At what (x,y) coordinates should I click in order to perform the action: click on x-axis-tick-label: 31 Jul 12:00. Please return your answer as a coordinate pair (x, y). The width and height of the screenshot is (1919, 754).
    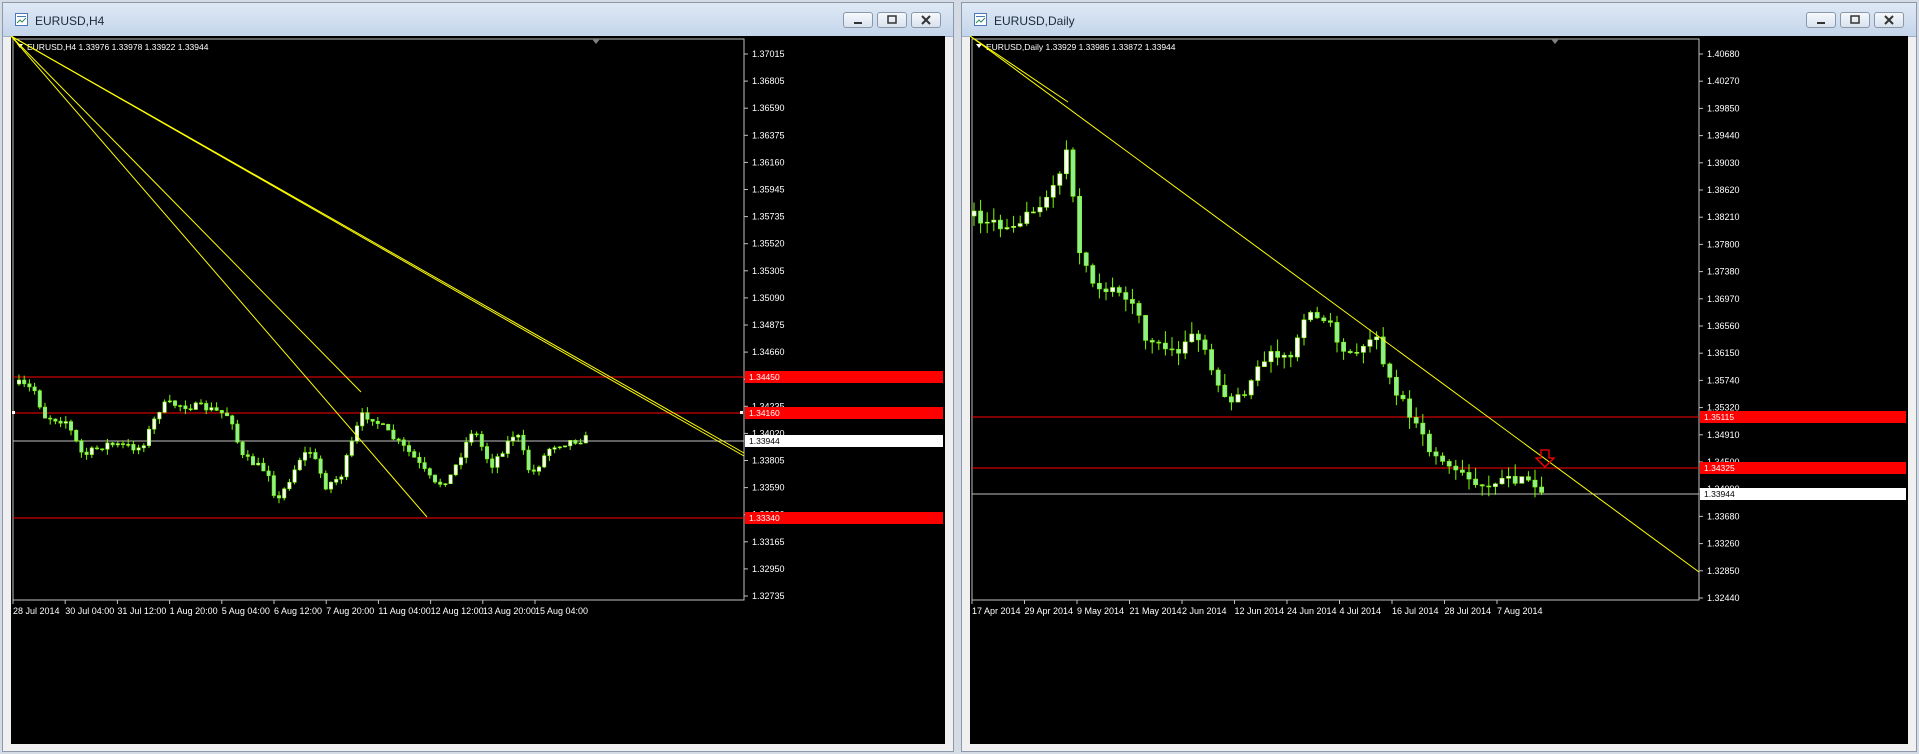
    Looking at the image, I should click on (141, 611).